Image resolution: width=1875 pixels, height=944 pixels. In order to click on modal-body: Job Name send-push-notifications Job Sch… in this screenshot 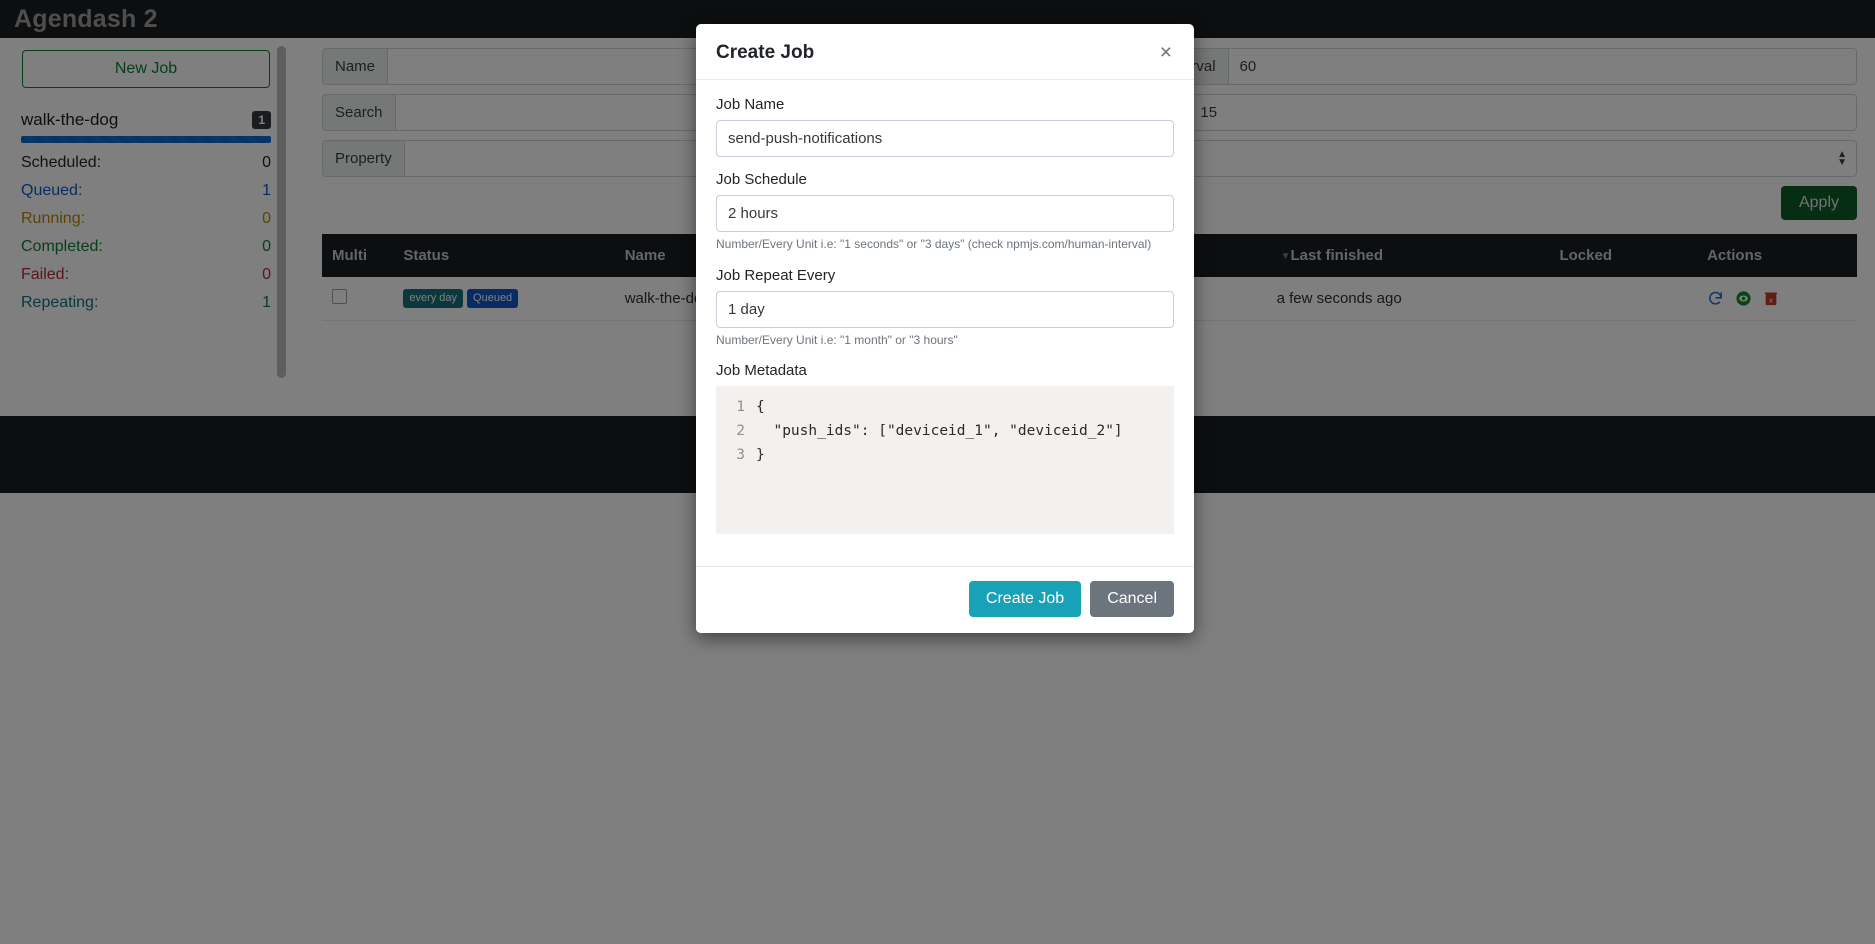, I will do `click(945, 323)`.